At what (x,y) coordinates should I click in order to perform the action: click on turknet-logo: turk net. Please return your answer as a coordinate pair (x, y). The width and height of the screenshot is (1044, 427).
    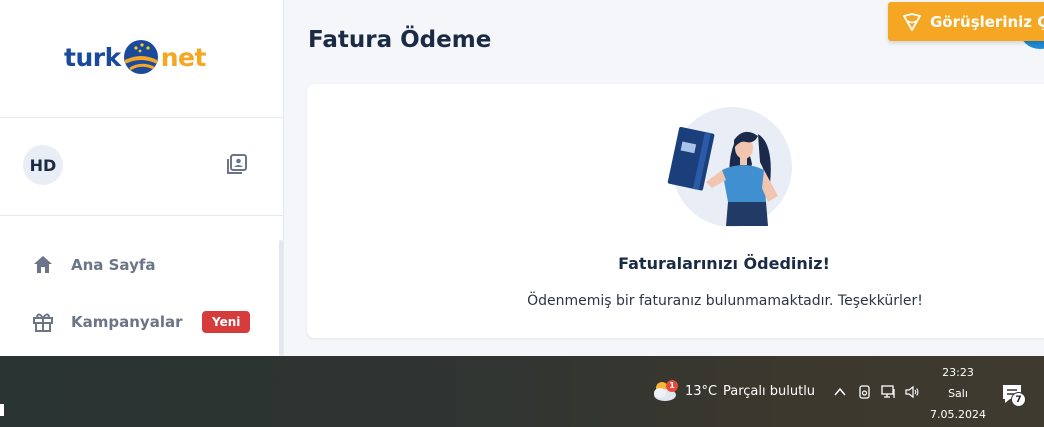
    Looking at the image, I should click on (135, 57).